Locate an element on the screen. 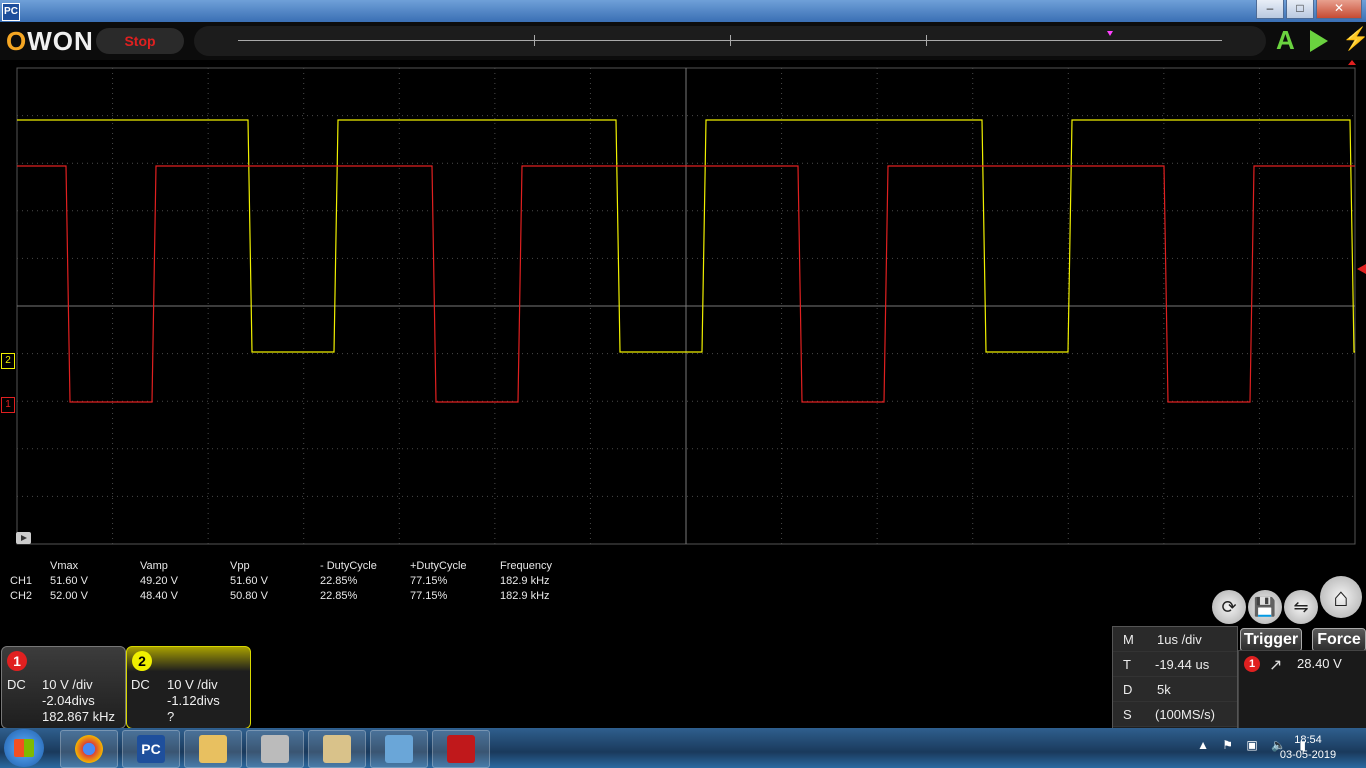  taskbar-pdf is located at coordinates (461, 749).